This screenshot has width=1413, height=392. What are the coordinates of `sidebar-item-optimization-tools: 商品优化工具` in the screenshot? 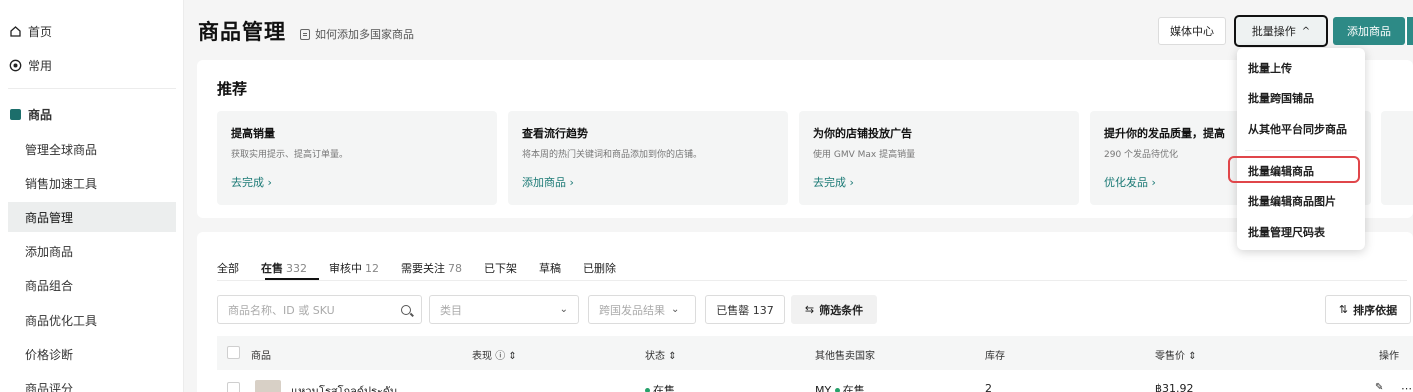 It's located at (92, 320).